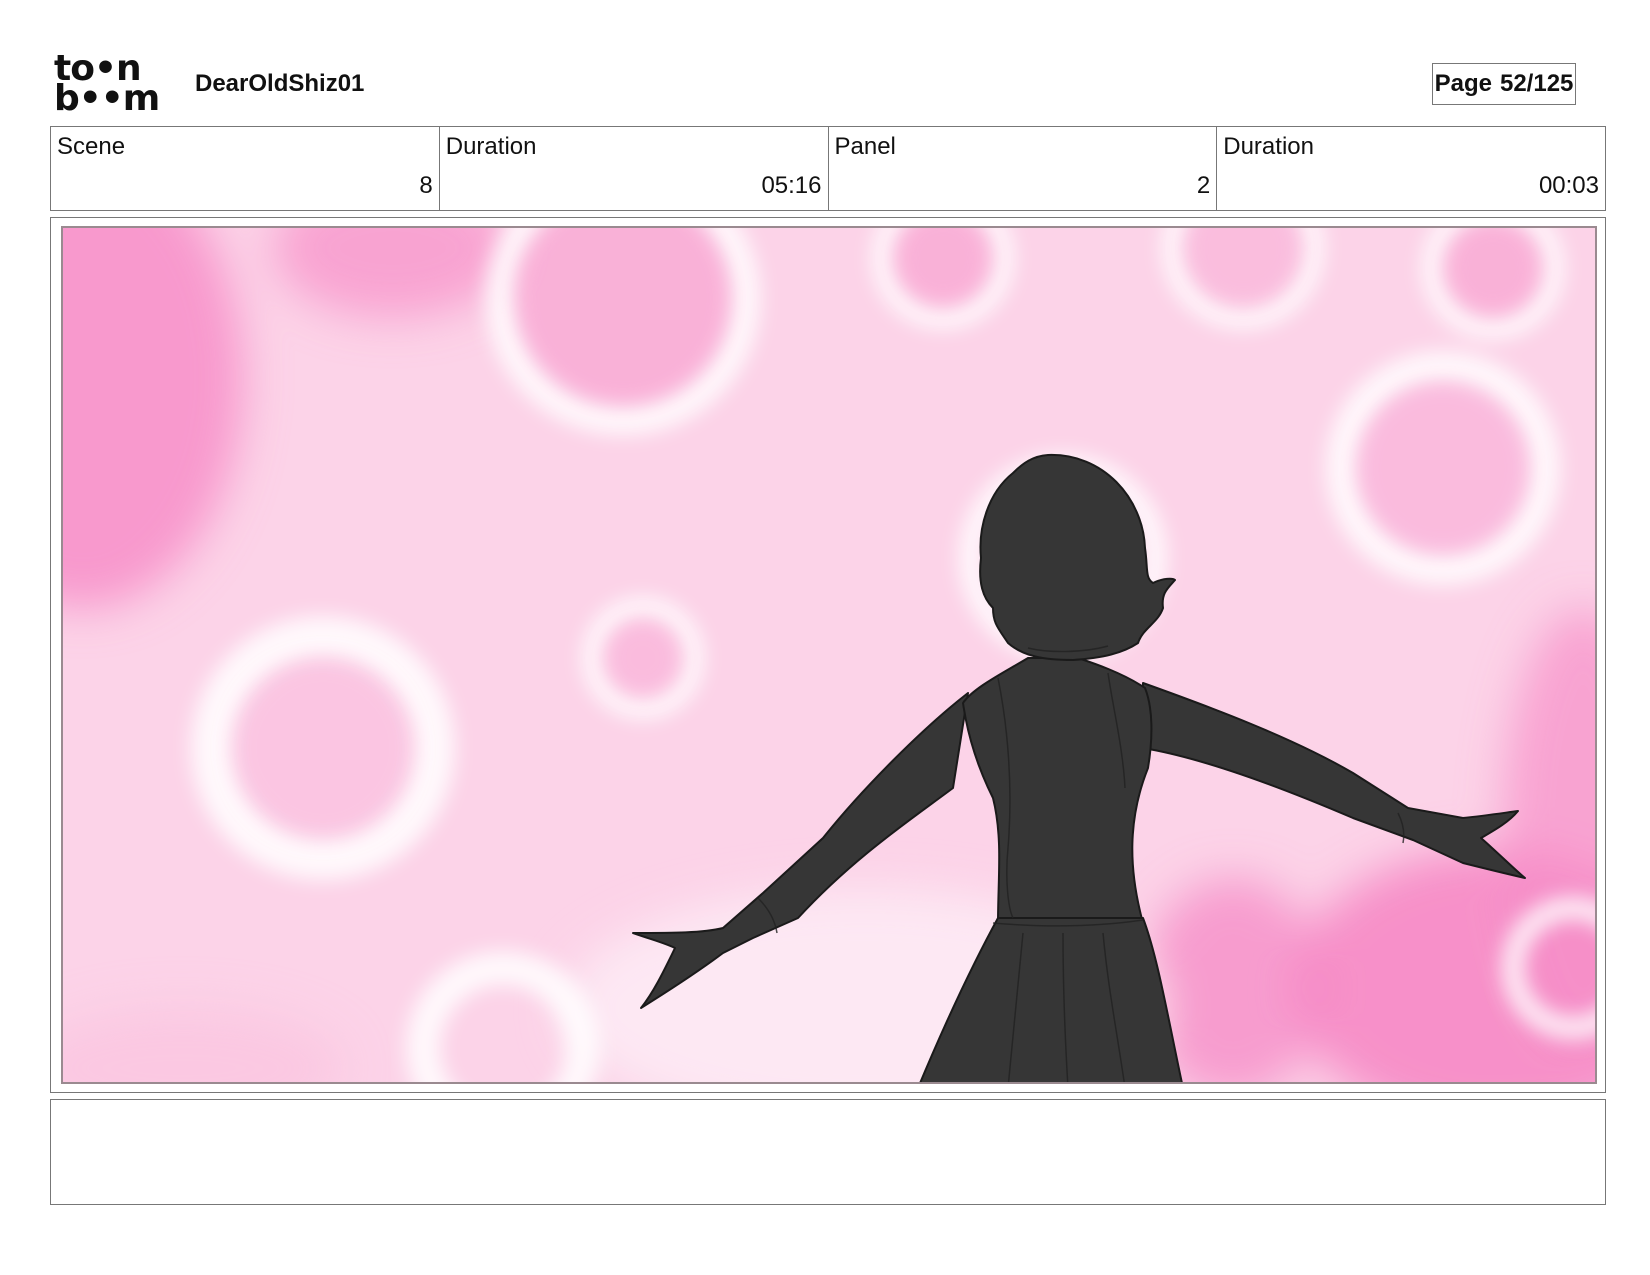  Describe the element at coordinates (865, 146) in the screenshot. I see `panel-label: Panel` at that location.